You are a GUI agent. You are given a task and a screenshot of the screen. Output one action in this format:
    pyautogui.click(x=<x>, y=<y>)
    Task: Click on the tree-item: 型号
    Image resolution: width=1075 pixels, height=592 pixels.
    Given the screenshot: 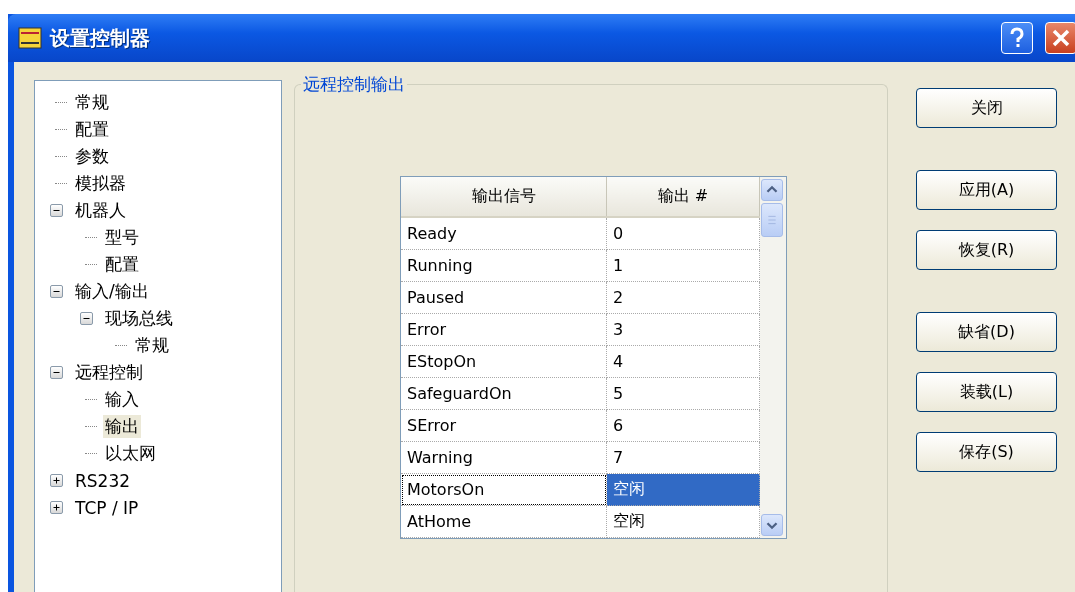 What is the action you would take?
    pyautogui.click(x=122, y=237)
    